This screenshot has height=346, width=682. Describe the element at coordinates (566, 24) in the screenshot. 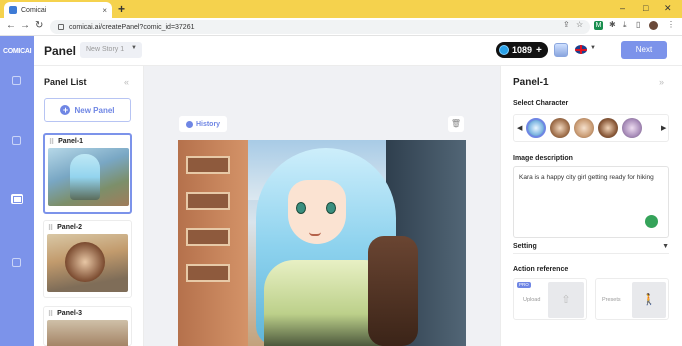

I see `share-icon: ⇪` at that location.